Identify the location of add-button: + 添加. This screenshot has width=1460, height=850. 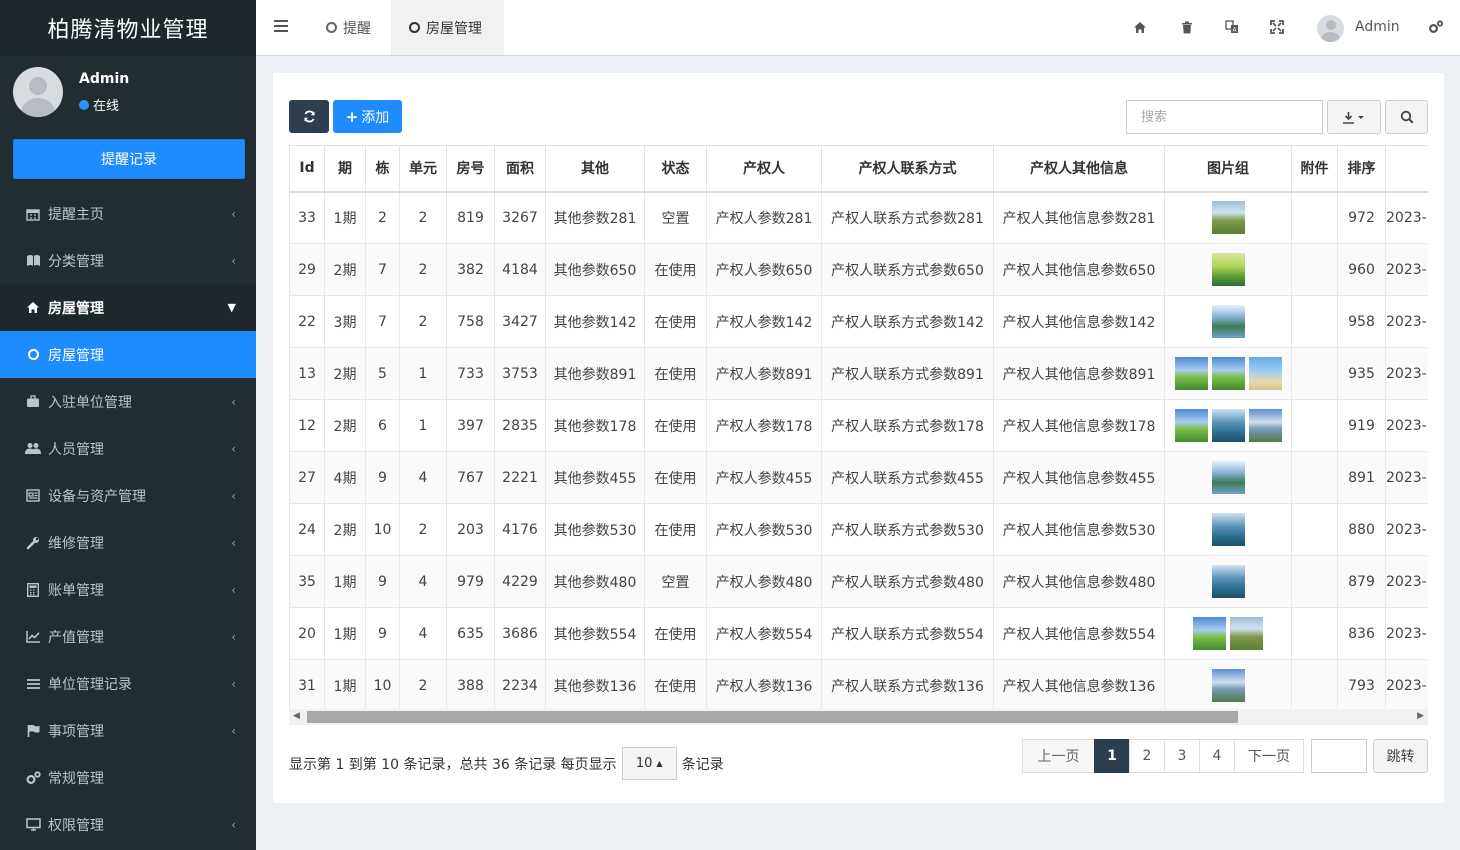
(367, 116).